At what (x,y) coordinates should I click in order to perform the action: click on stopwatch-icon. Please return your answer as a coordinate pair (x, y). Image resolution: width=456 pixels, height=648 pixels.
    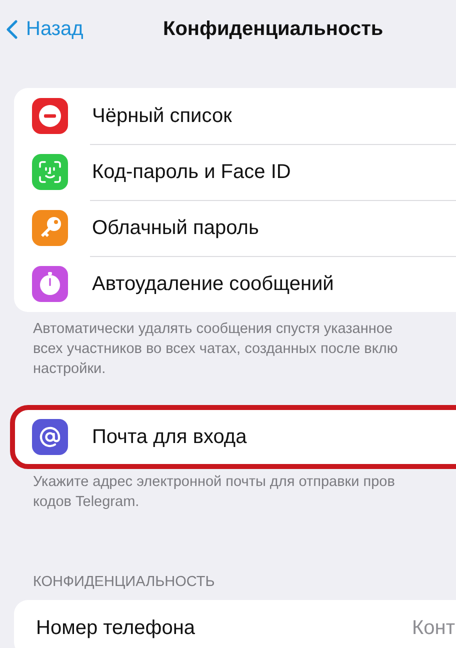
    Looking at the image, I should click on (50, 284).